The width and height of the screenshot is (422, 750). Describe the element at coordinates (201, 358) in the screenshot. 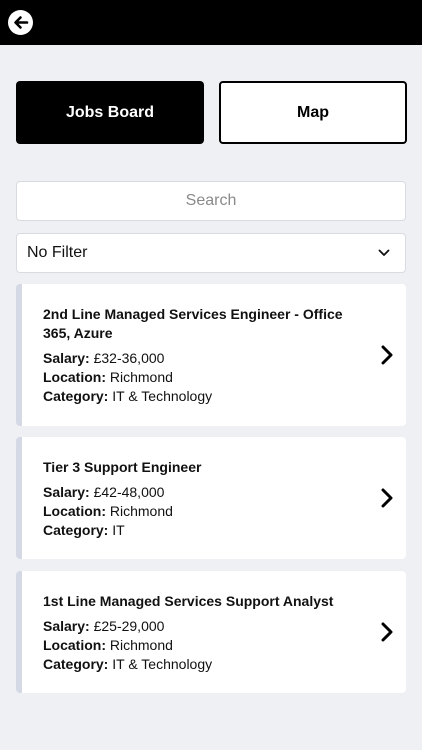

I see `job-salary: Salary: £32-36,000` at that location.